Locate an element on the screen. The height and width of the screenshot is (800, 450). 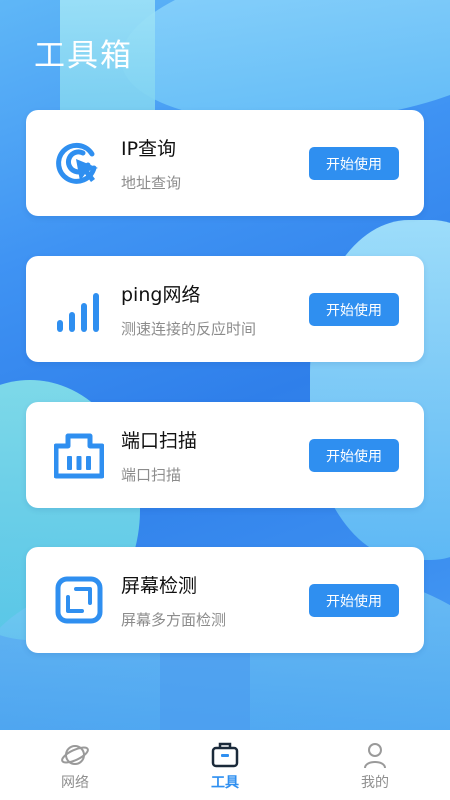
tool-title: 屏幕检测 is located at coordinates (159, 586).